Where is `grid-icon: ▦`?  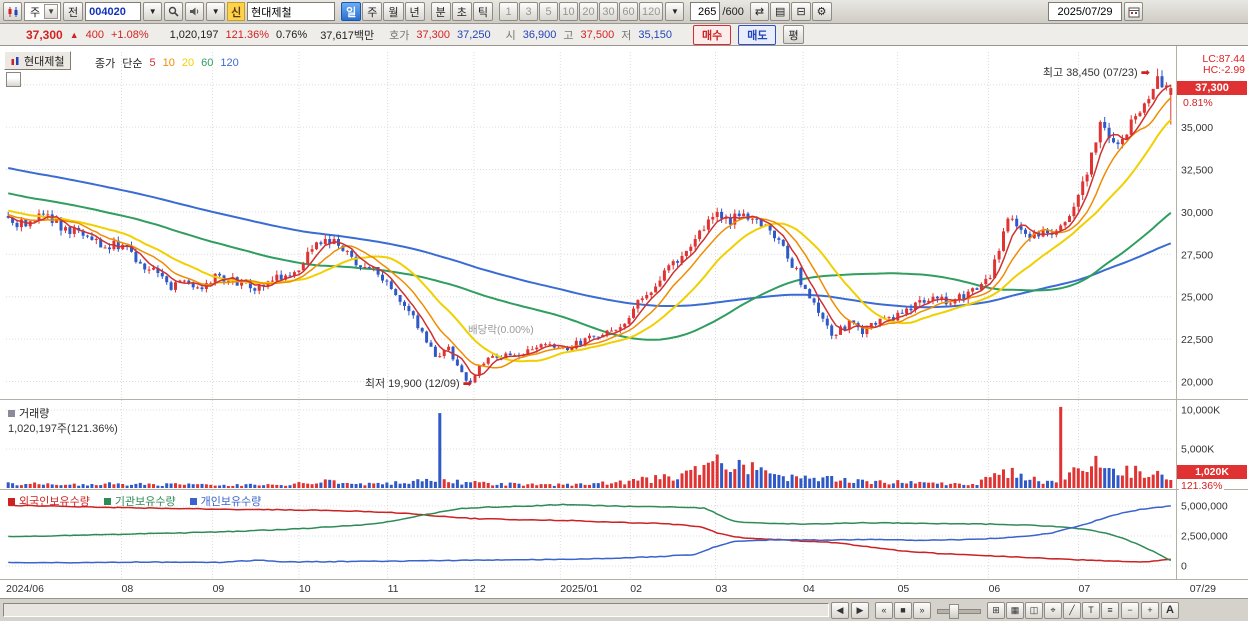 grid-icon: ▦ is located at coordinates (1015, 610).